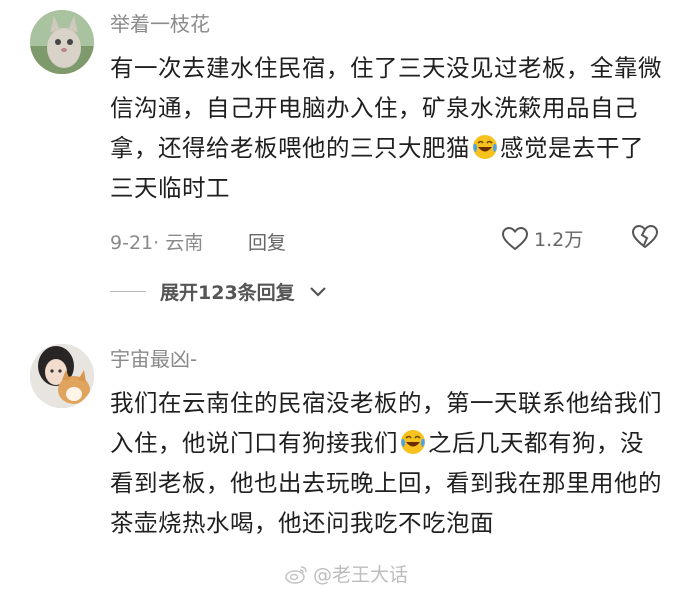 The width and height of the screenshot is (690, 589). Describe the element at coordinates (296, 574) in the screenshot. I see `weibo-logo-icon` at that location.